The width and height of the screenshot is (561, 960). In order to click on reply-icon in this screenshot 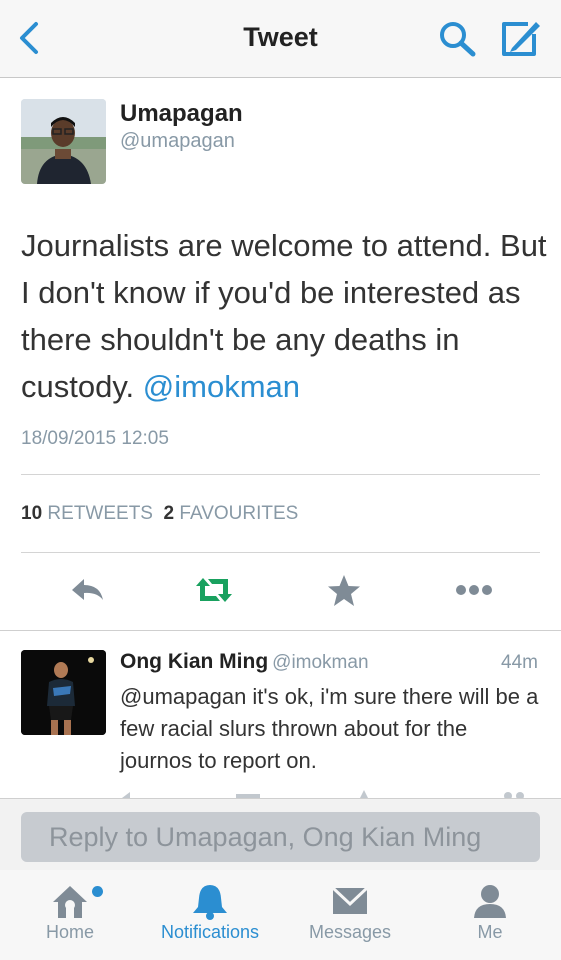, I will do `click(88, 590)`.